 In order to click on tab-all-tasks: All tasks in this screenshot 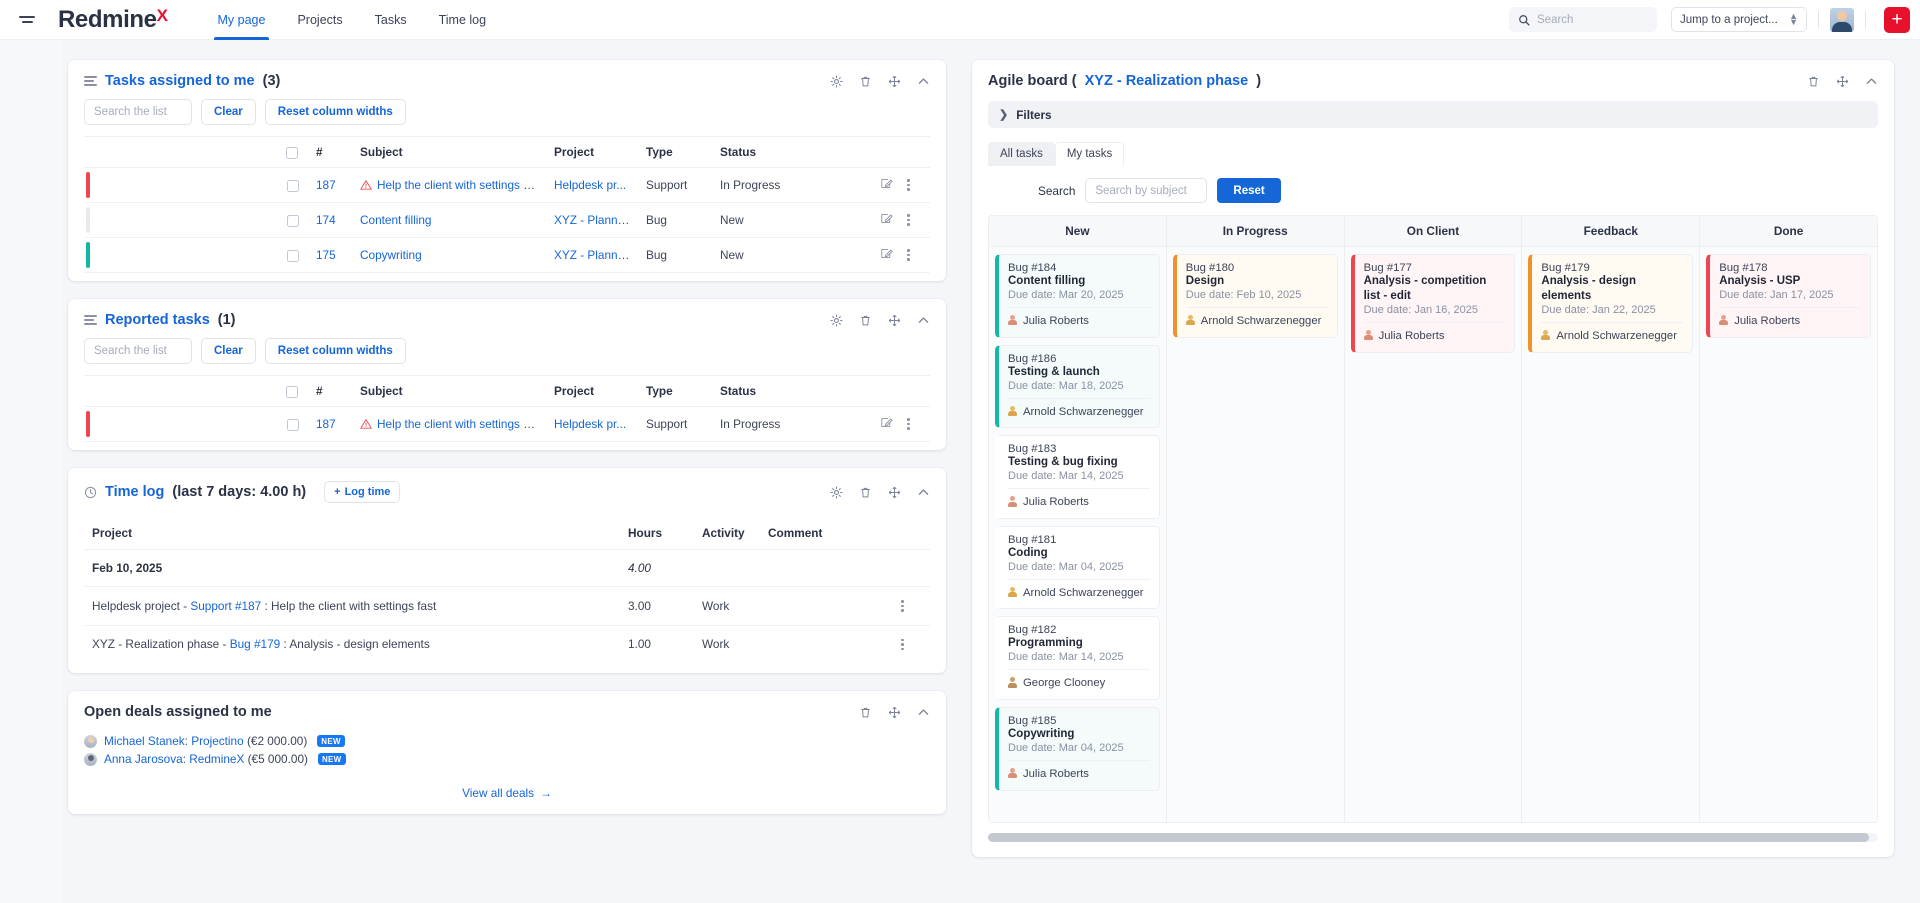, I will do `click(1021, 154)`.